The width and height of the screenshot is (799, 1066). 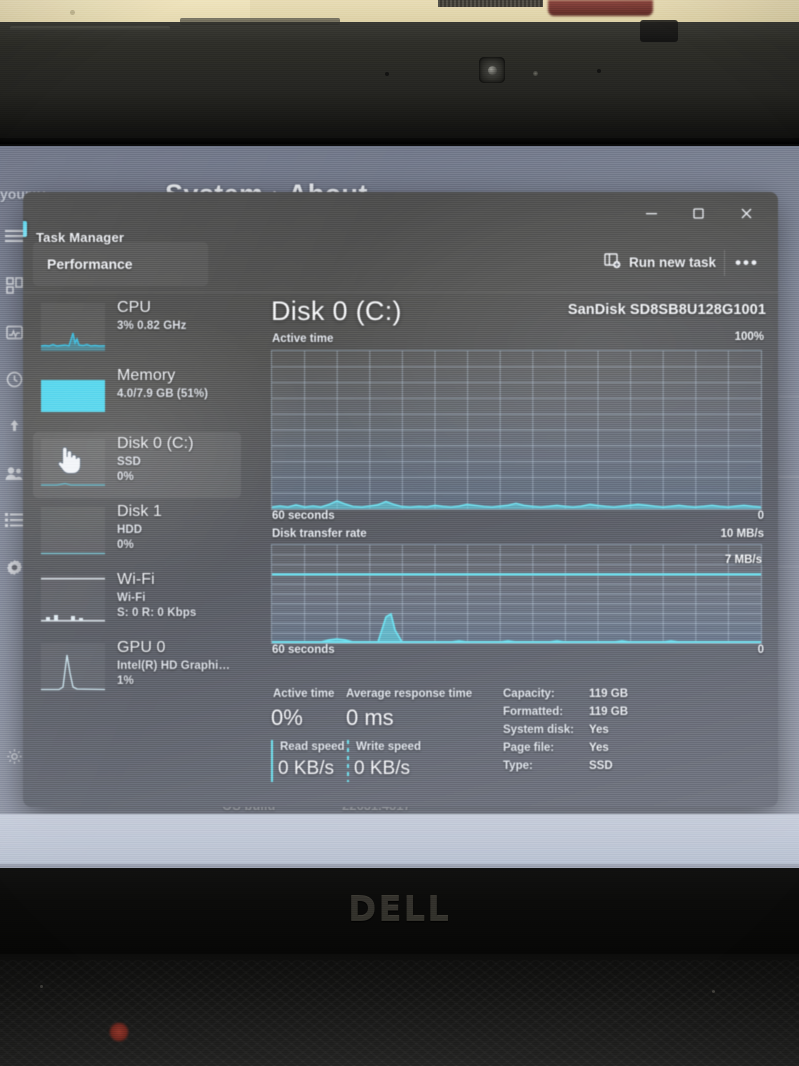 I want to click on graph2-max-label: 10 MB/s, so click(x=742, y=534).